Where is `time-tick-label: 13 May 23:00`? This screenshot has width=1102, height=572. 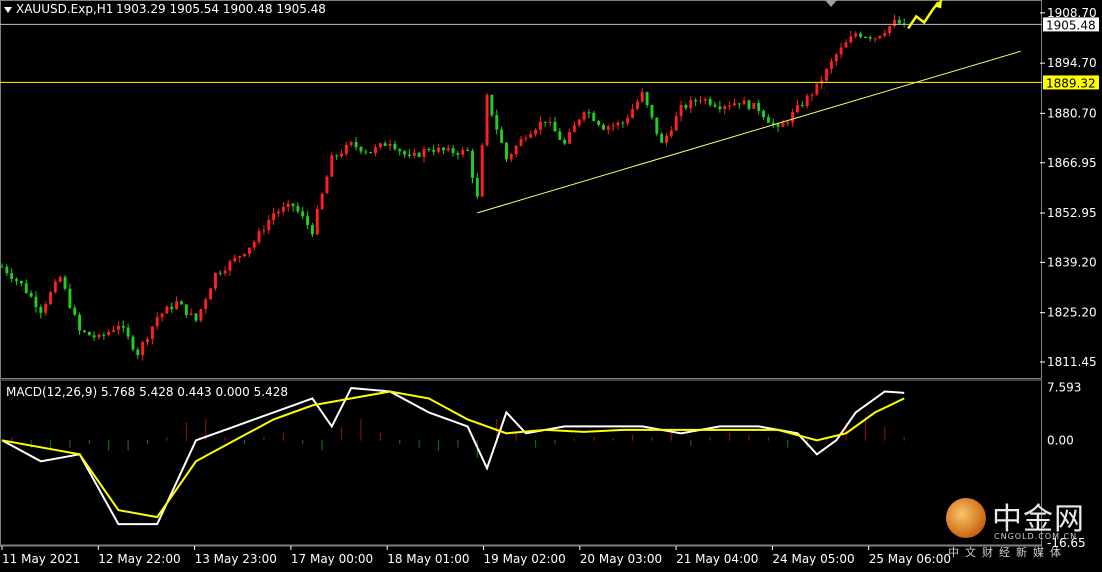 time-tick-label: 13 May 23:00 is located at coordinates (236, 559).